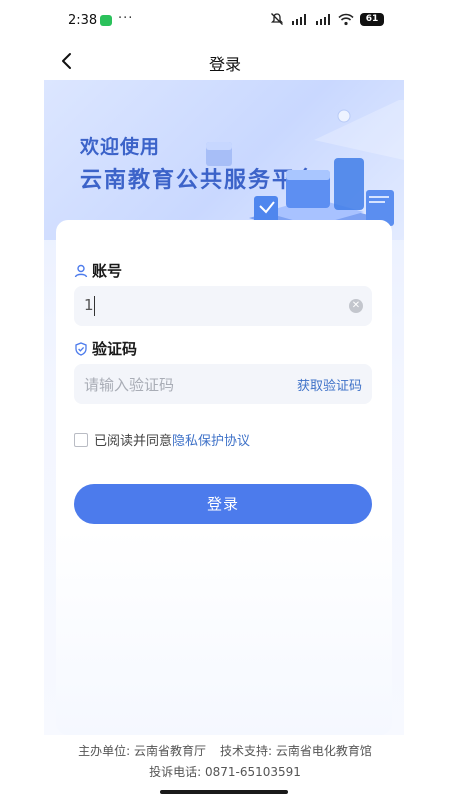  What do you see at coordinates (346, 19) in the screenshot?
I see `wifi-icon` at bounding box center [346, 19].